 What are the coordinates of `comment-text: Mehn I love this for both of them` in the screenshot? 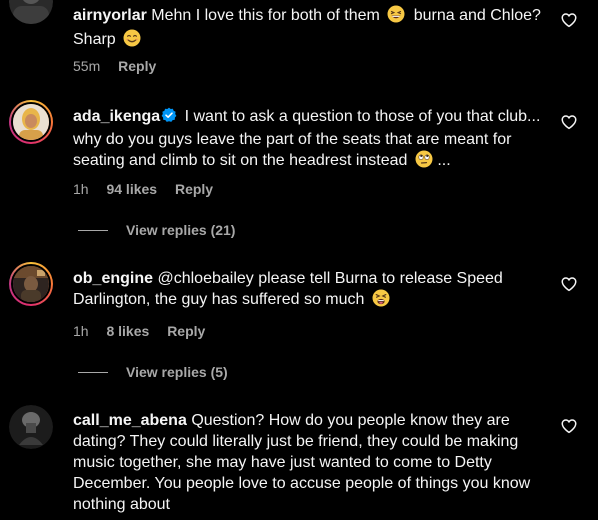 It's located at (265, 15).